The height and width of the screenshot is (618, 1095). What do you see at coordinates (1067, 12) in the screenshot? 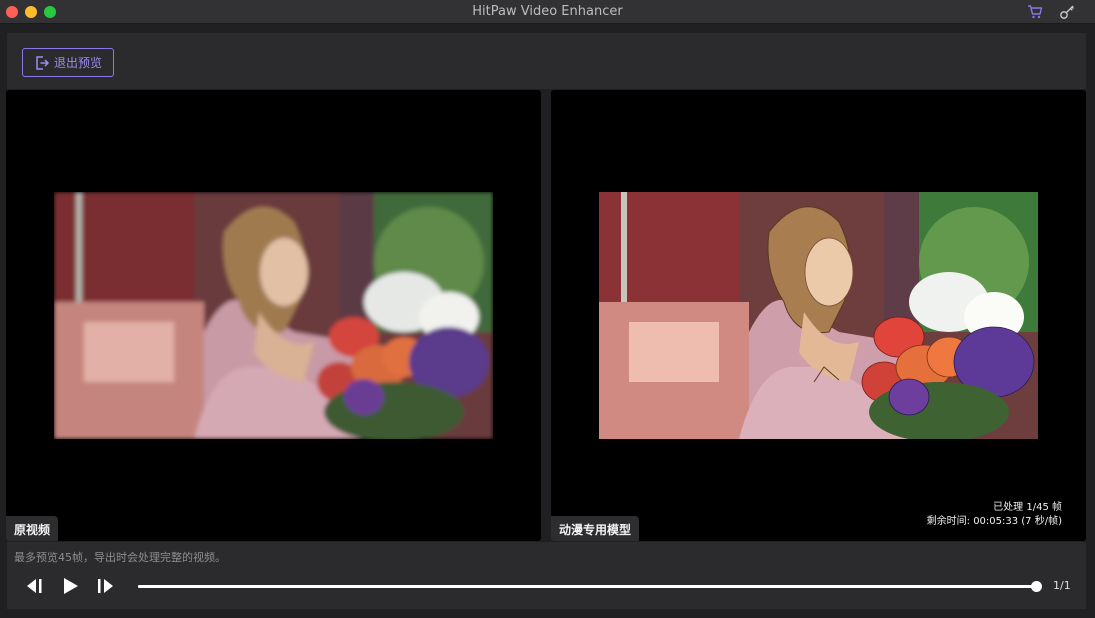
I see `key-icon` at bounding box center [1067, 12].